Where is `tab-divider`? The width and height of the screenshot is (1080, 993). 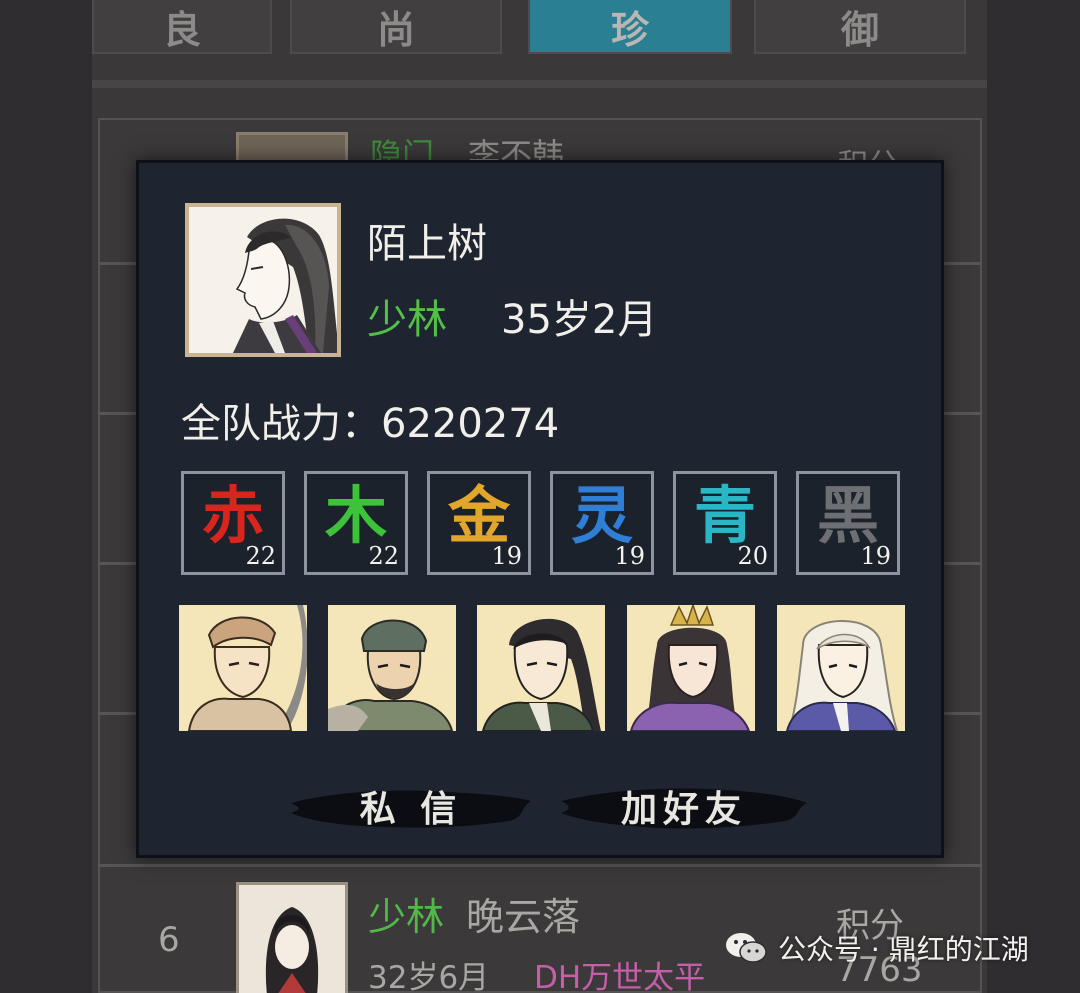
tab-divider is located at coordinates (539, 84).